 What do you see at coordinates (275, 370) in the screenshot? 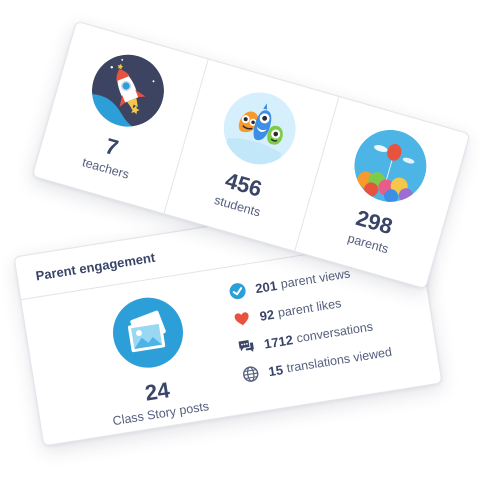
I see `stat-value: 15` at bounding box center [275, 370].